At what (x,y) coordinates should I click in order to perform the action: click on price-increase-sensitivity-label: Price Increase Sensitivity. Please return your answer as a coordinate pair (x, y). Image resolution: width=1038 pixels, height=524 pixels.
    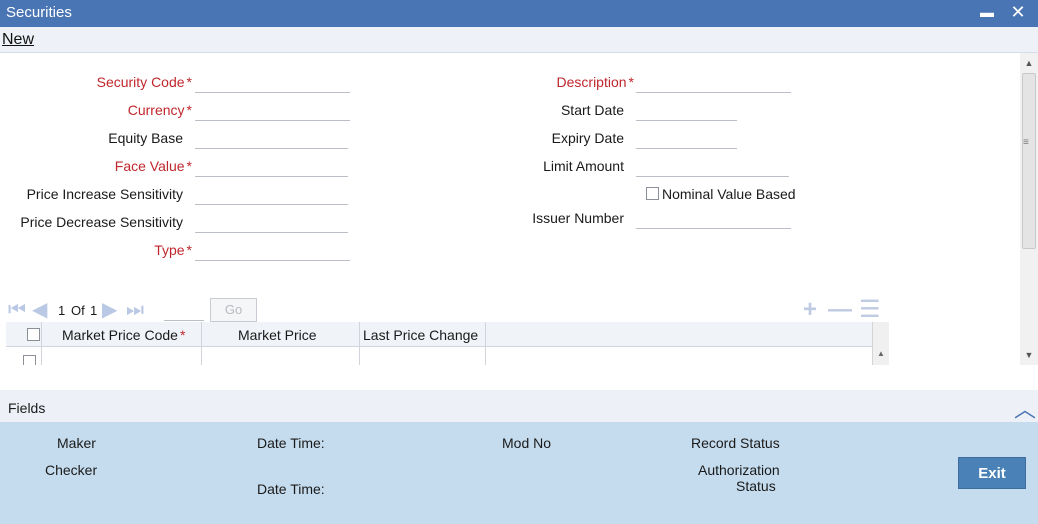
    Looking at the image, I should click on (104, 194).